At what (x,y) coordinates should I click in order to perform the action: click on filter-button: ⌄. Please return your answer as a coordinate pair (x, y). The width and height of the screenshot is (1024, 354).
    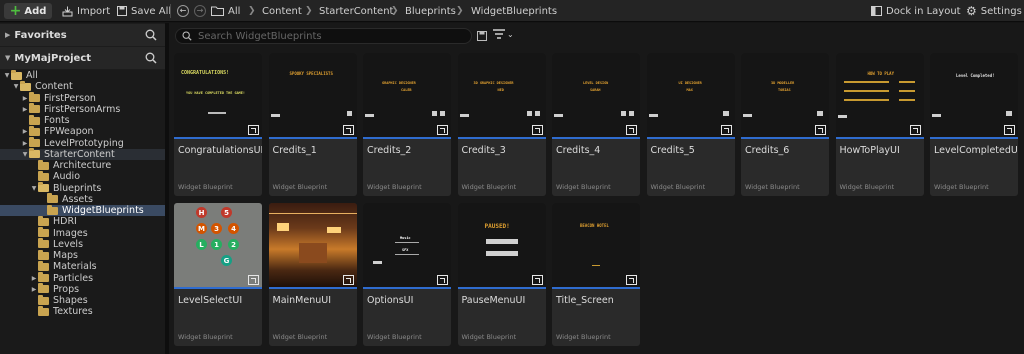
    Looking at the image, I should click on (503, 34).